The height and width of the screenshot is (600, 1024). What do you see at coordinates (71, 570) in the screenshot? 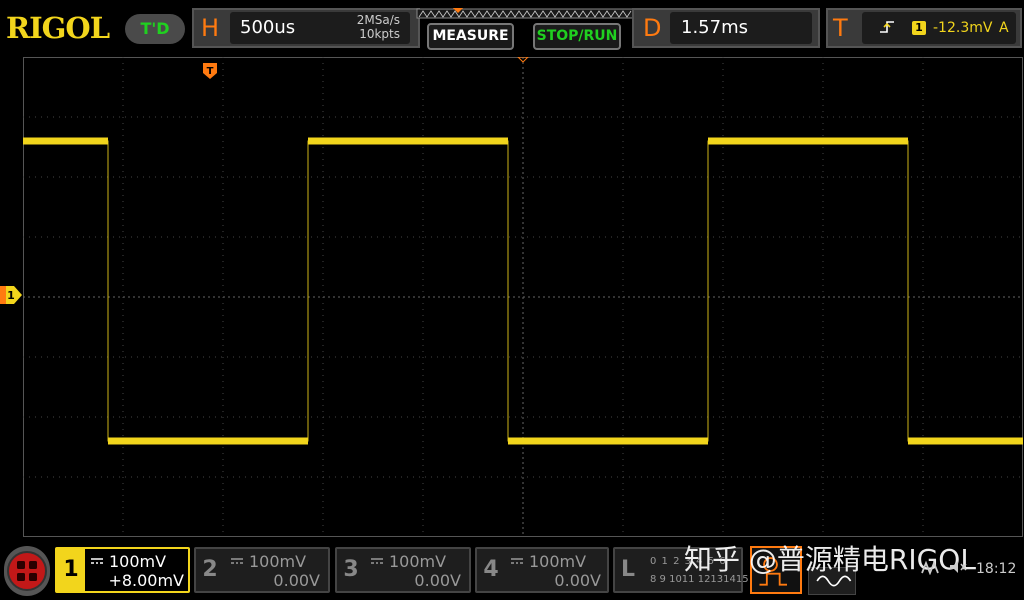
I see `channel-1-number: 1` at bounding box center [71, 570].